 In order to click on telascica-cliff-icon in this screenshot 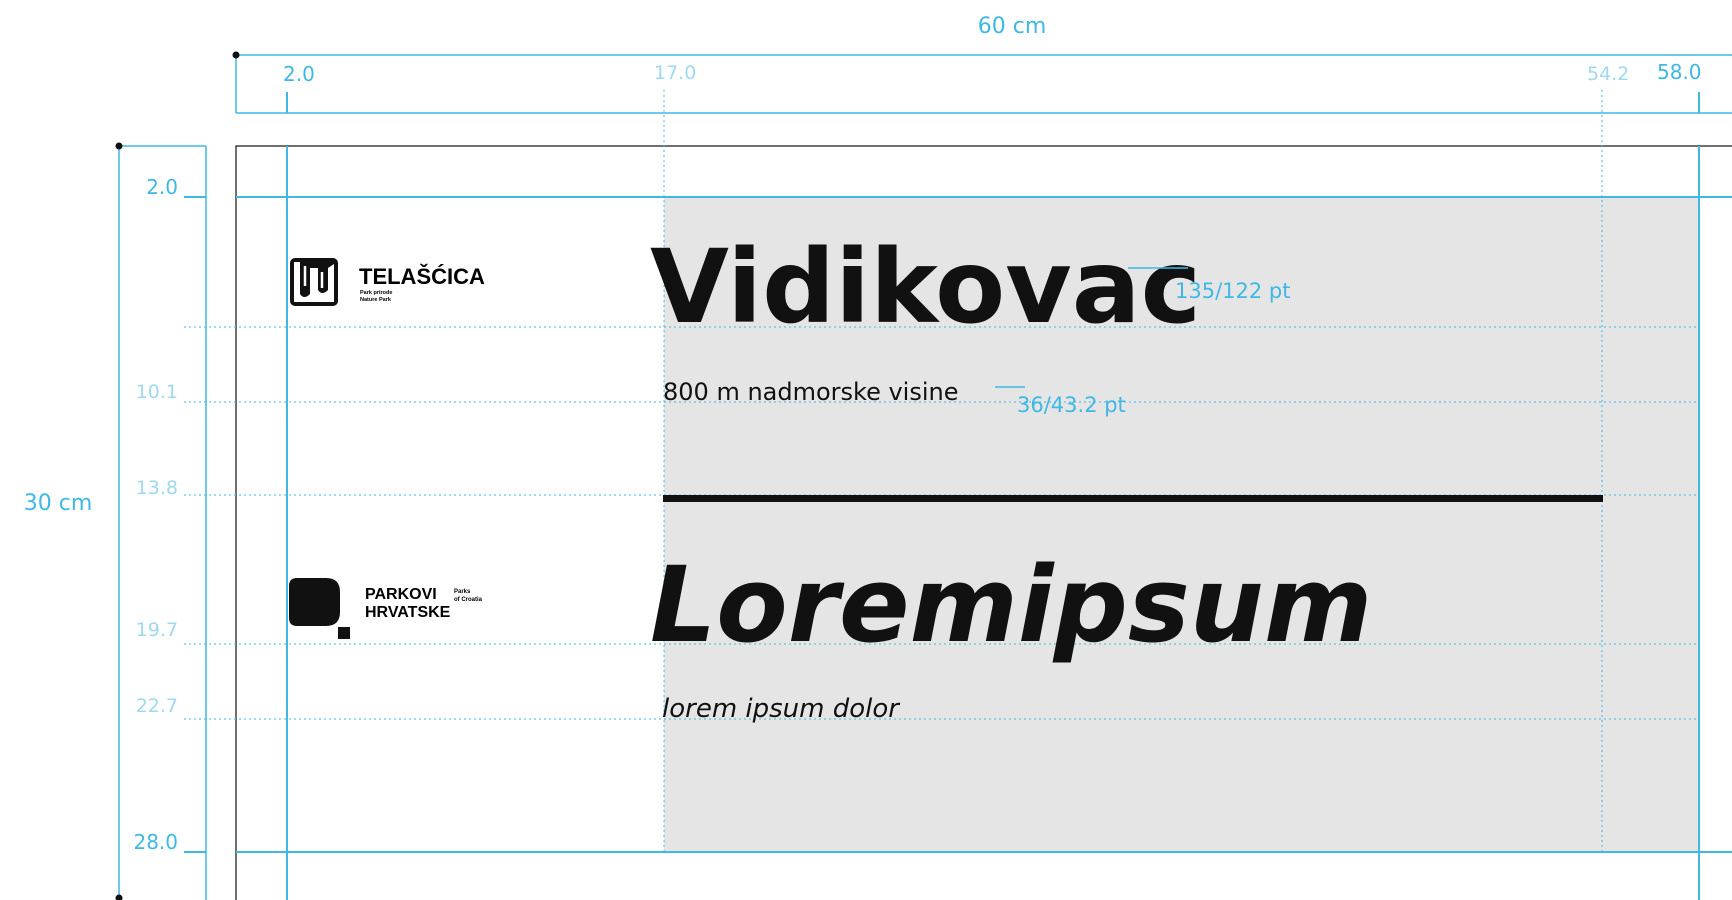, I will do `click(314, 282)`.